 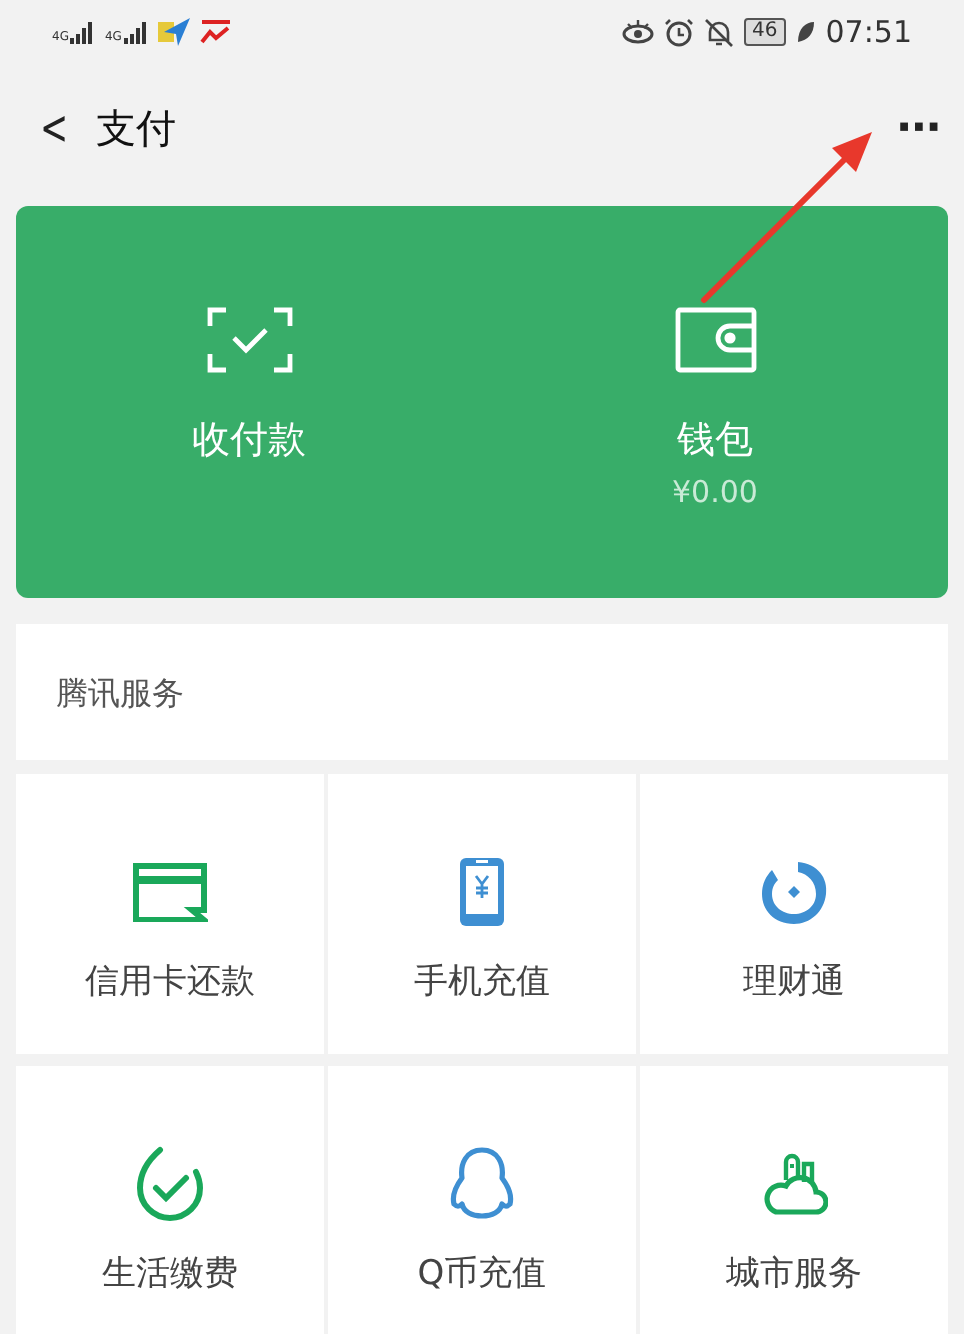 I want to click on service-tile: 理财通, so click(x=794, y=914).